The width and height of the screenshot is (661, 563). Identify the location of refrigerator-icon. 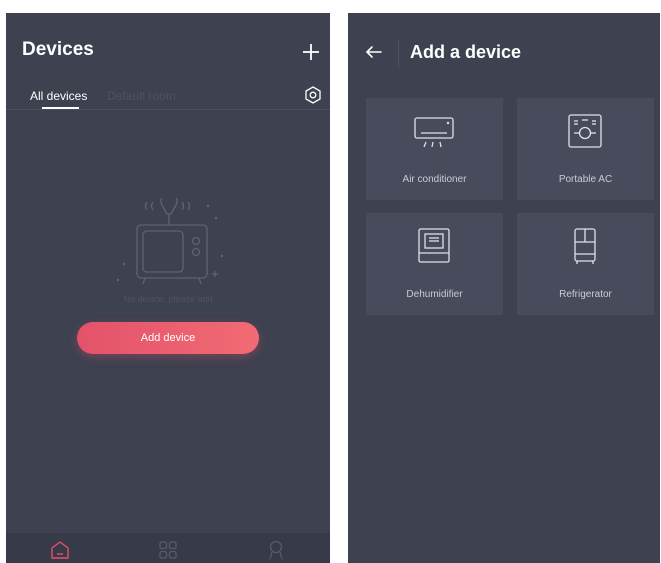
(585, 246).